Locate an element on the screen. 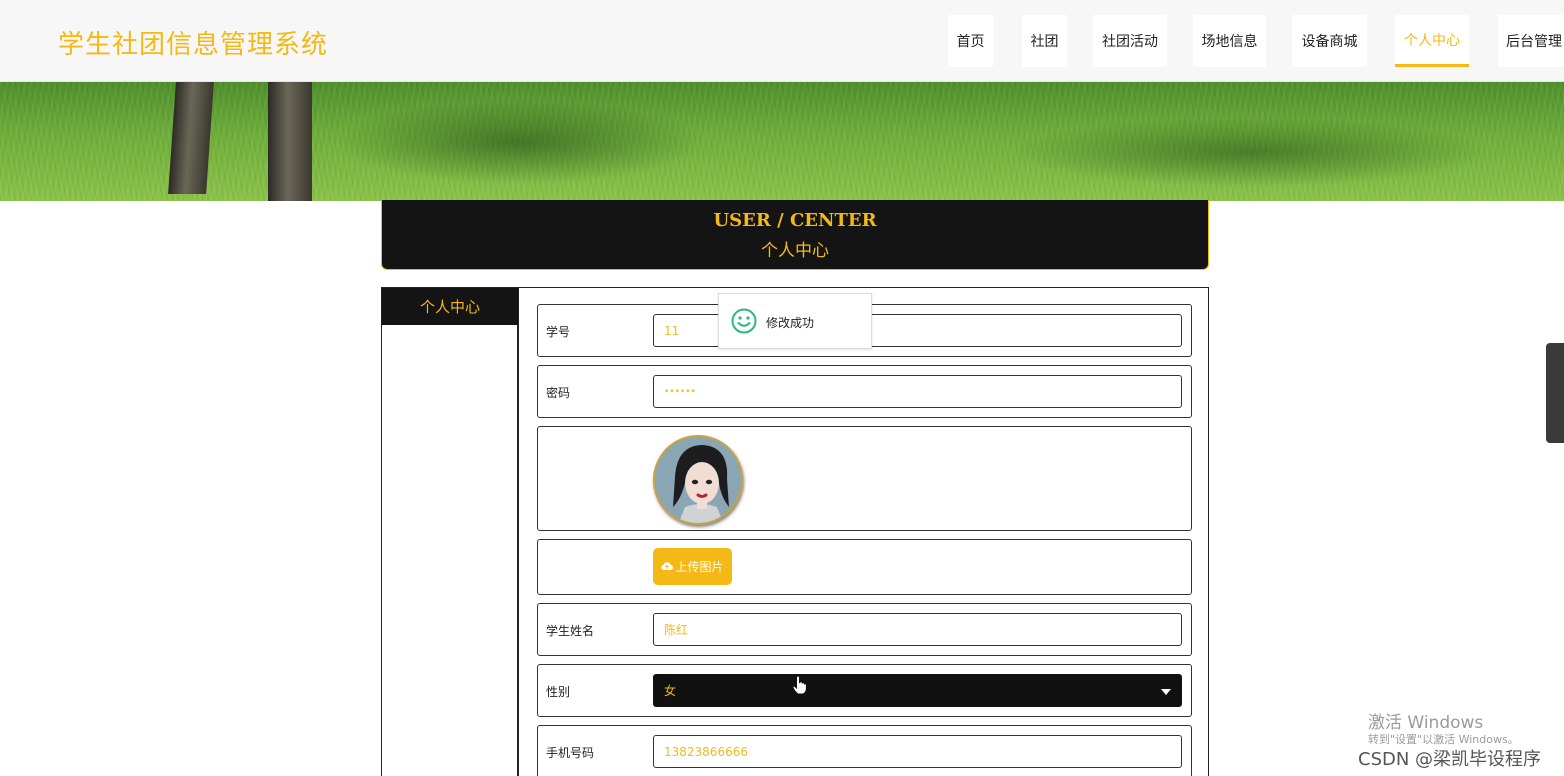  chevron-down-icon is located at coordinates (1166, 692).